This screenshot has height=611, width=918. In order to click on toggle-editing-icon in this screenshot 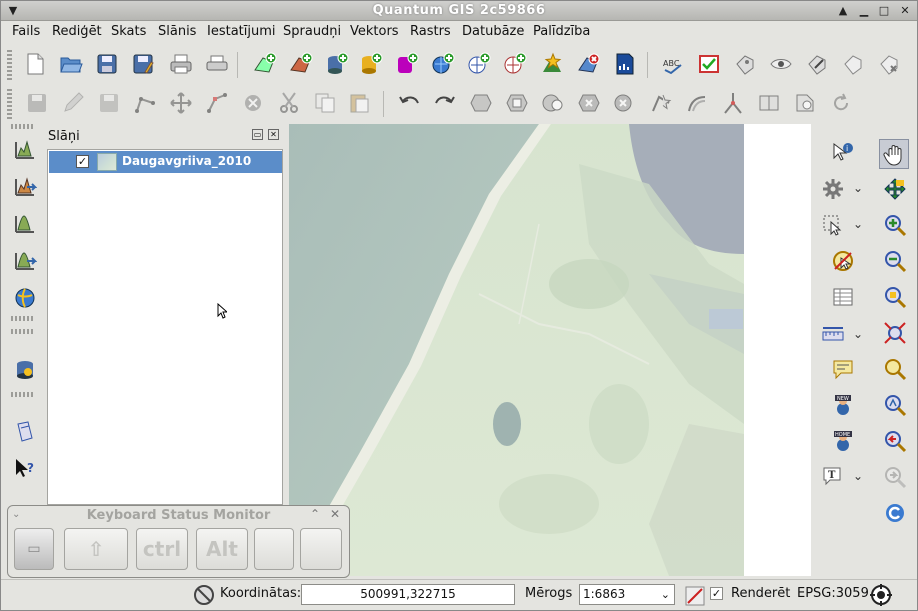, I will do `click(73, 103)`.